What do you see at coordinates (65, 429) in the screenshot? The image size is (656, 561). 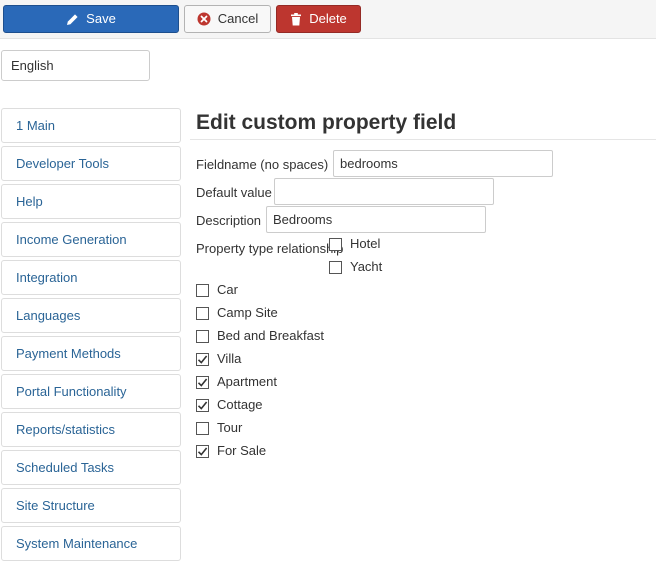 I see `sidebar-item-label: Reports/statistics` at bounding box center [65, 429].